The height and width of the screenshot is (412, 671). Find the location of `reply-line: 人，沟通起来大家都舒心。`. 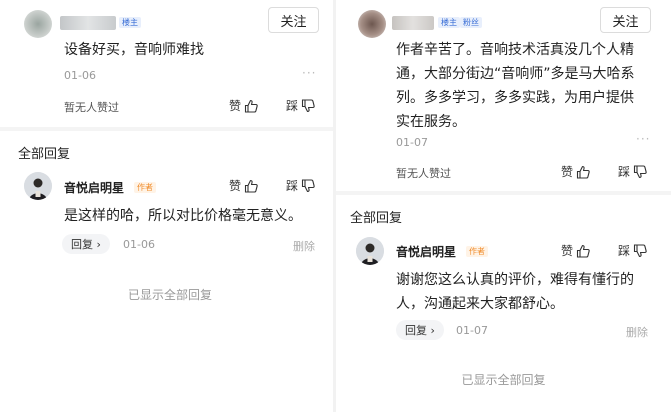

reply-line: 人，沟通起来大家都舒心。 is located at coordinates (480, 304).